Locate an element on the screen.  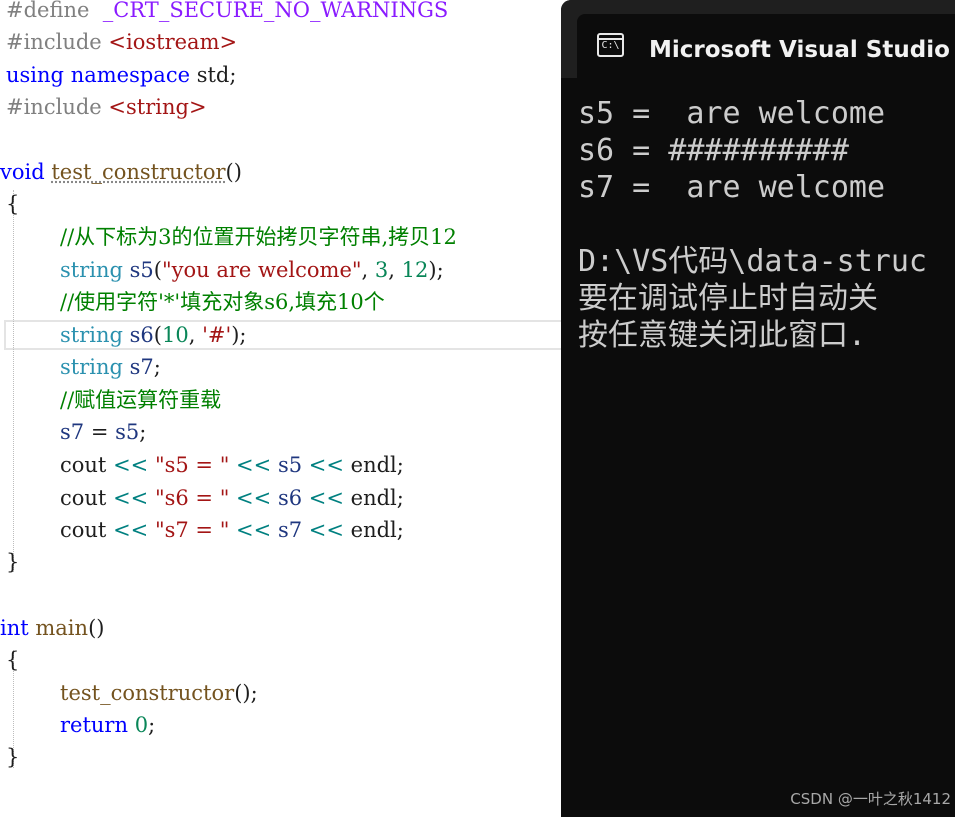
code-line-4: #include <string> is located at coordinates (106, 107).